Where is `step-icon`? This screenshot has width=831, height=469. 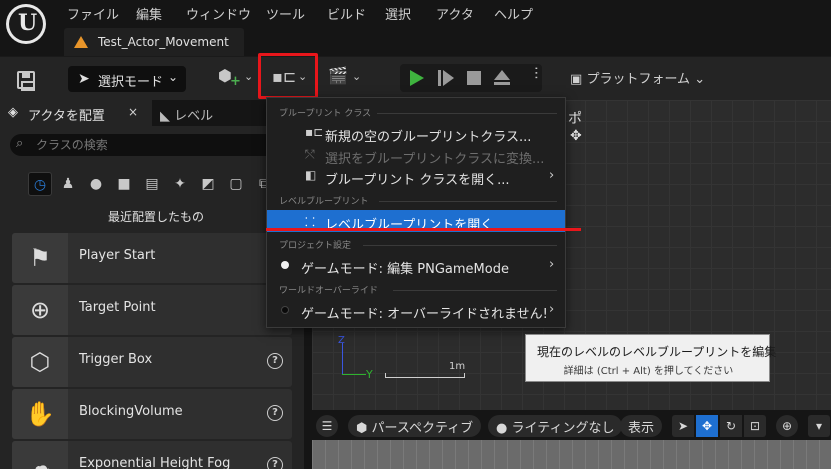 step-icon is located at coordinates (446, 78).